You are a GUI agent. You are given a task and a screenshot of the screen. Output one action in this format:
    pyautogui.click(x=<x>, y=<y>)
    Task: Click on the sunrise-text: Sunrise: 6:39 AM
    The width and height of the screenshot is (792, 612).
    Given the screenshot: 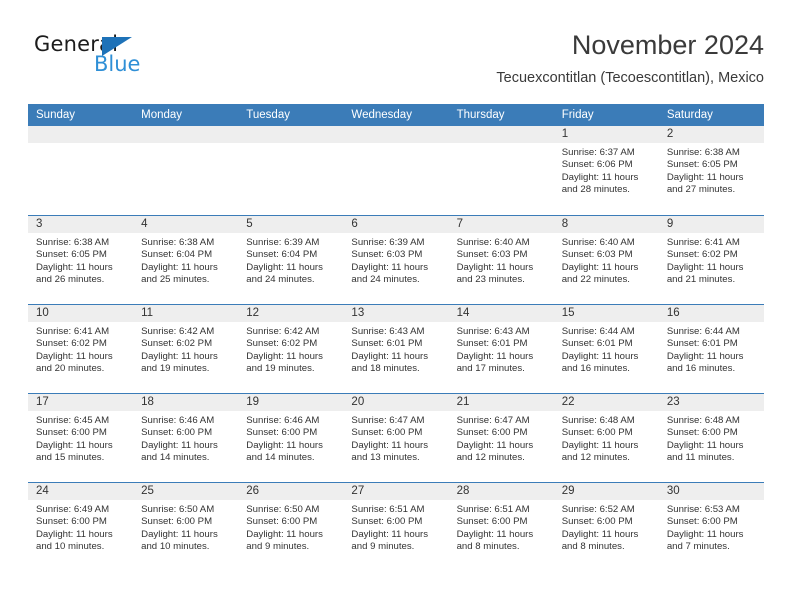 What is the action you would take?
    pyautogui.click(x=283, y=242)
    